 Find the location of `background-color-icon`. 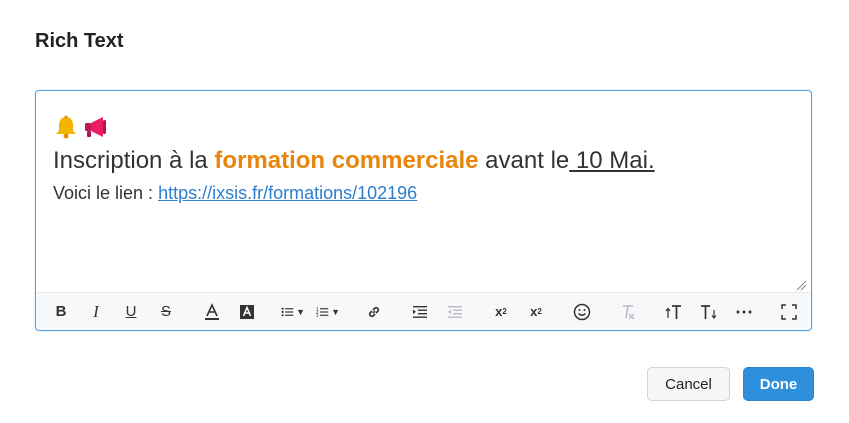

background-color-icon is located at coordinates (247, 312).